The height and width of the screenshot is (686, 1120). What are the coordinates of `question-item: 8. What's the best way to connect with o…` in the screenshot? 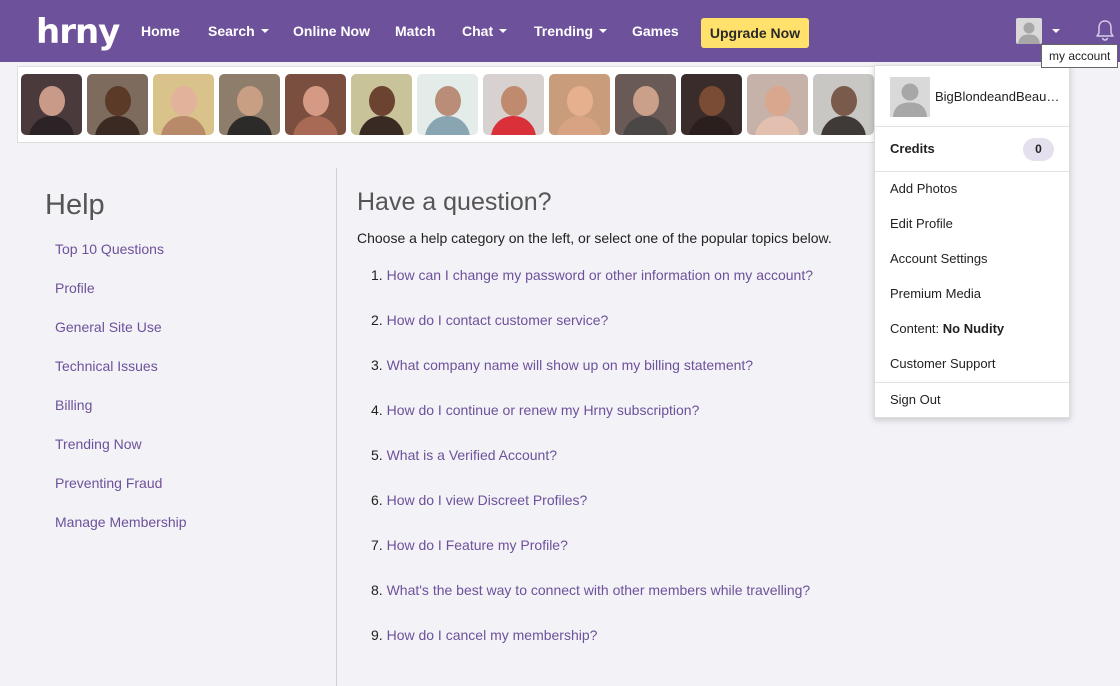 It's located at (590, 590).